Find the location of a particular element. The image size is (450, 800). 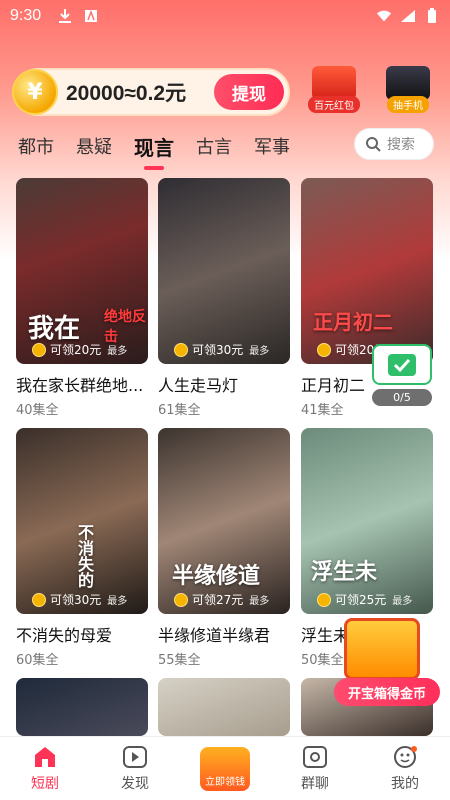

drama-poster: 可领30元 最多 is located at coordinates (224, 271).